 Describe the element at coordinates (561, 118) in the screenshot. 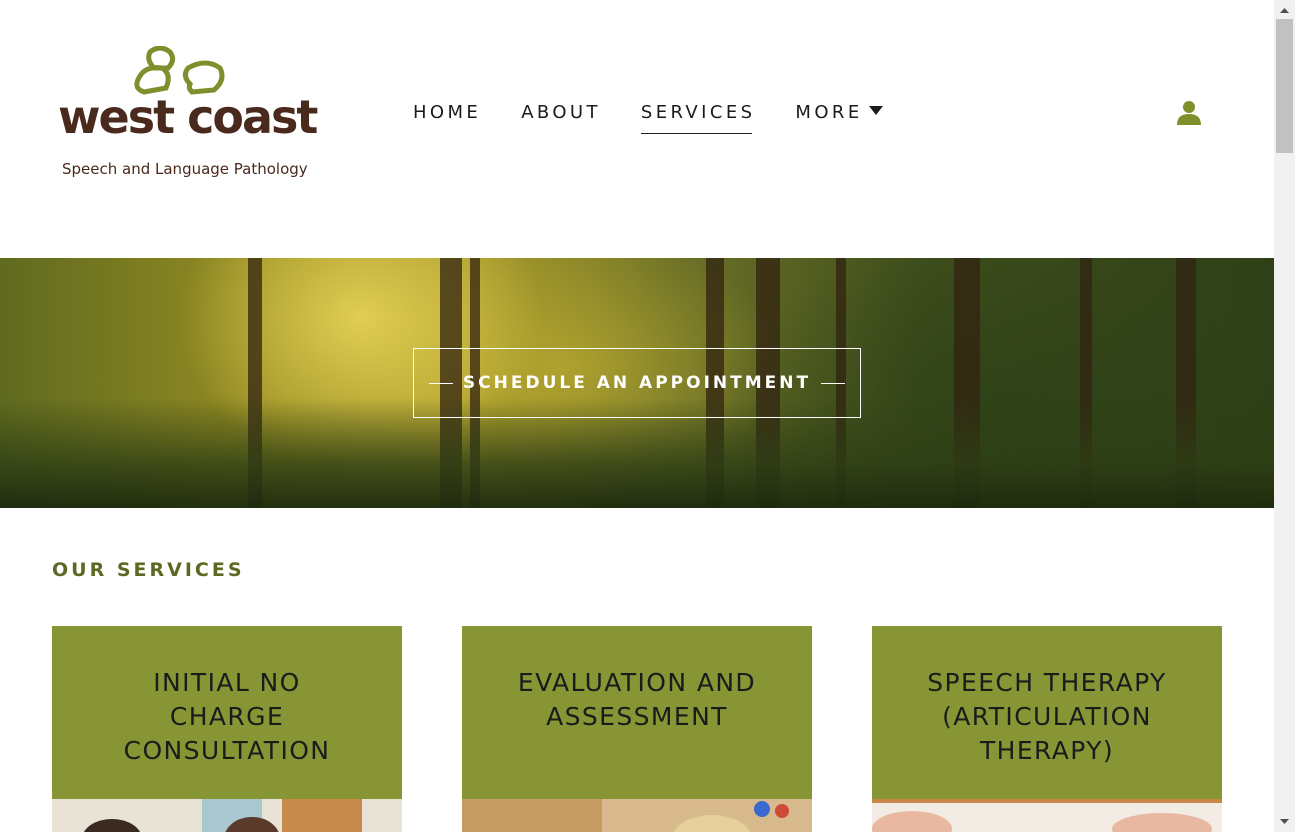

I see `nav-about: ABOUT` at that location.